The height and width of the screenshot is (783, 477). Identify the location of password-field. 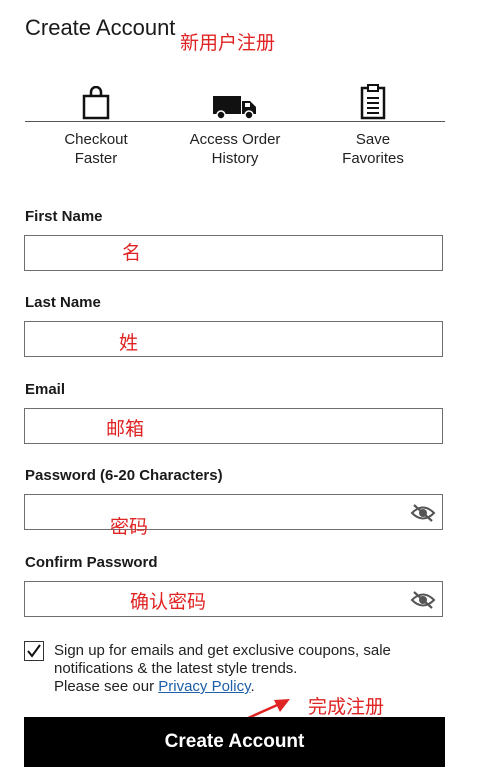
(233, 512).